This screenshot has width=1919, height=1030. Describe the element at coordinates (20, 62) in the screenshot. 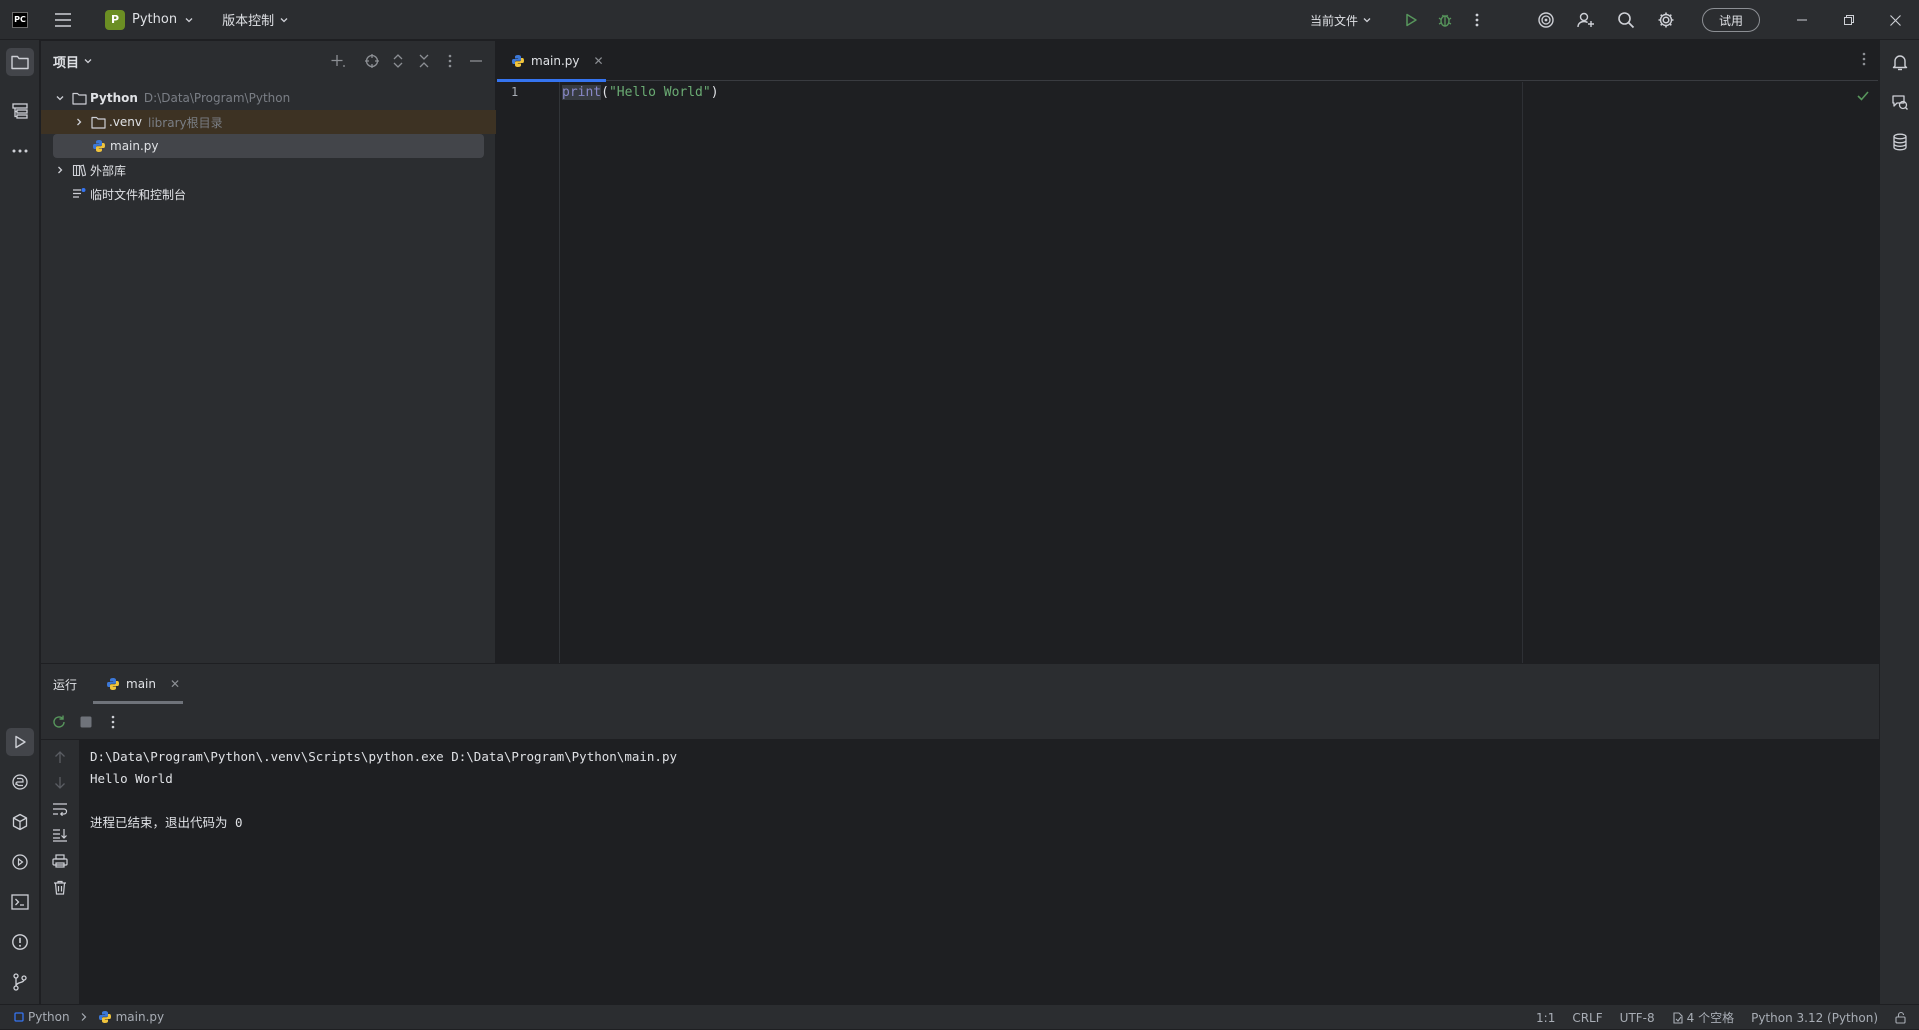

I see `project-tool-button` at that location.